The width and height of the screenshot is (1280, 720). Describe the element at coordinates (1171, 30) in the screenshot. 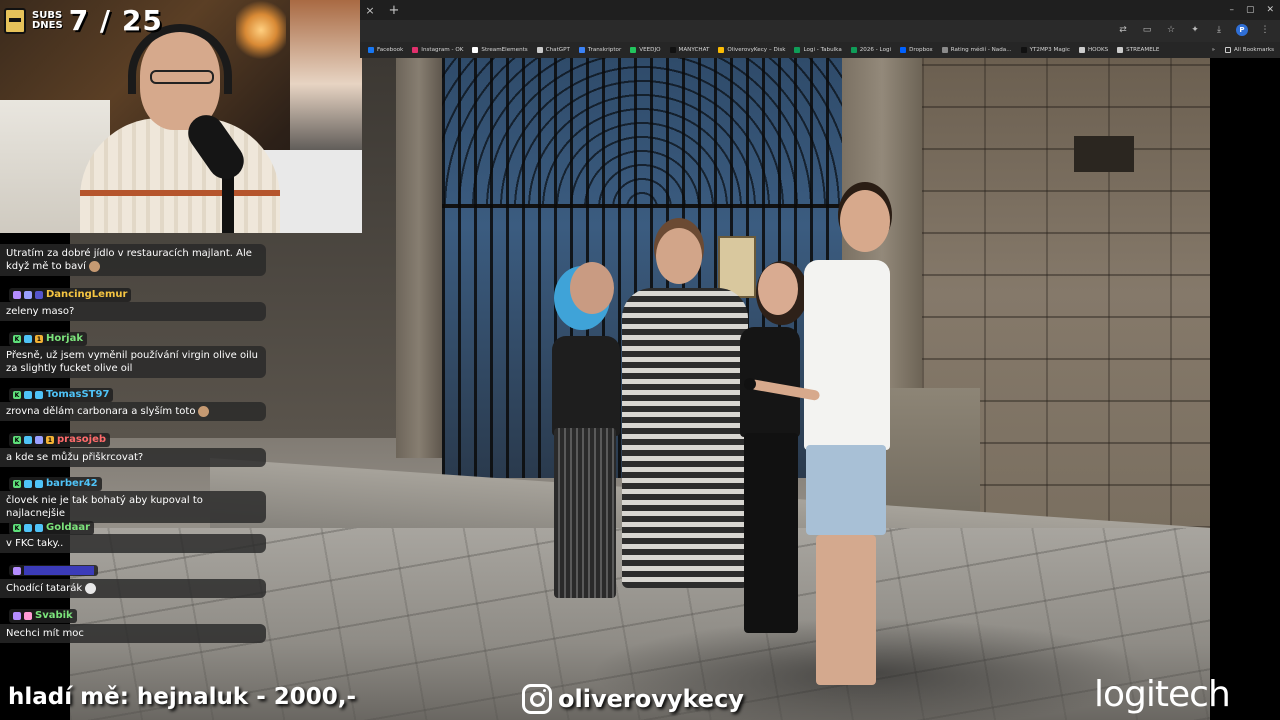

I see `star-icon: ☆` at that location.